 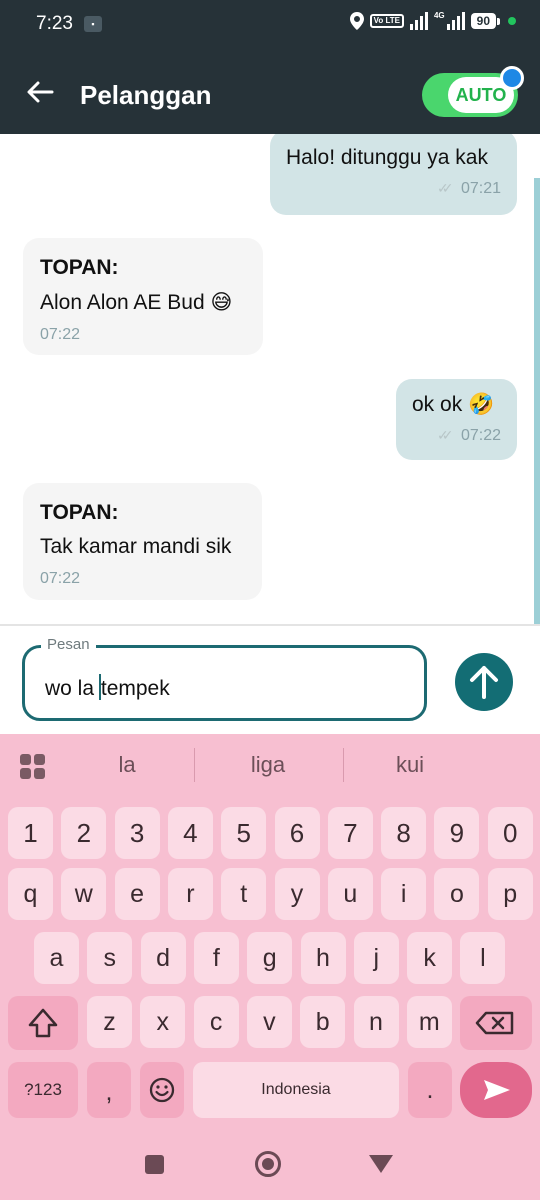 I want to click on volte-icon: Vo LTE, so click(x=386, y=21).